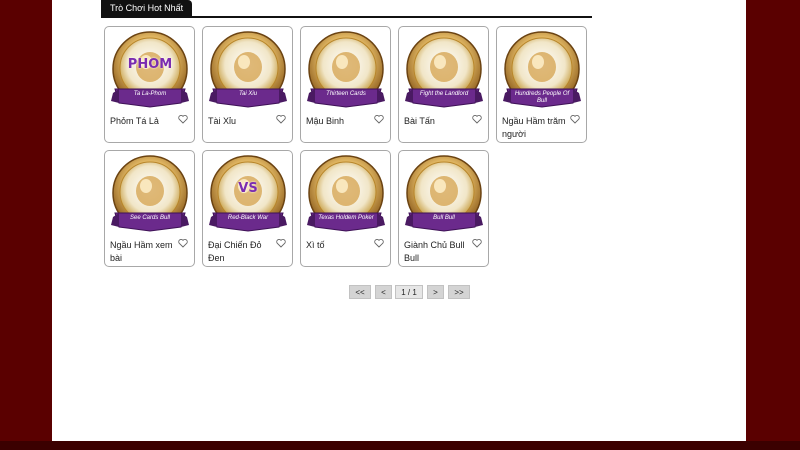  What do you see at coordinates (383, 292) in the screenshot?
I see `prev-page-button: <` at bounding box center [383, 292].